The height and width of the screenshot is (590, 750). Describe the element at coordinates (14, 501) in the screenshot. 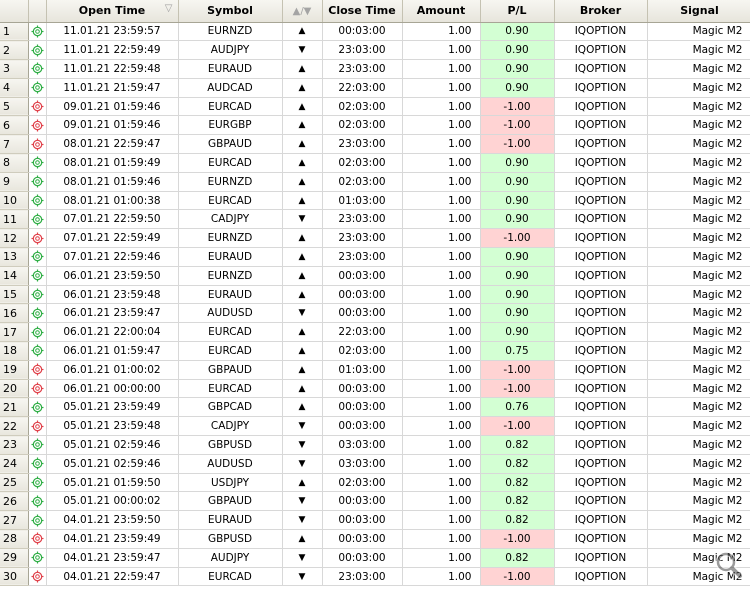

I see `row-number: 26` at that location.